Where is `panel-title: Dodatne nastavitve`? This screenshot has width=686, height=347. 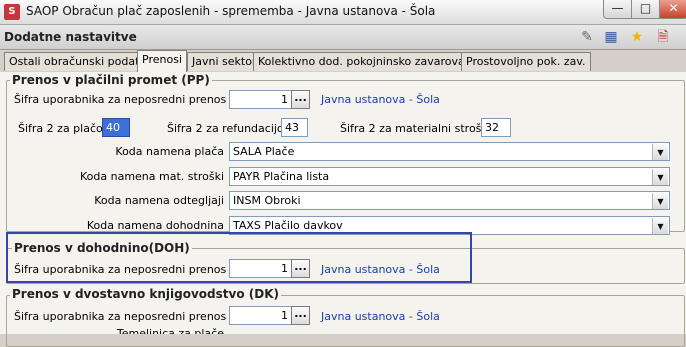
panel-title: Dodatne nastavitve is located at coordinates (70, 37).